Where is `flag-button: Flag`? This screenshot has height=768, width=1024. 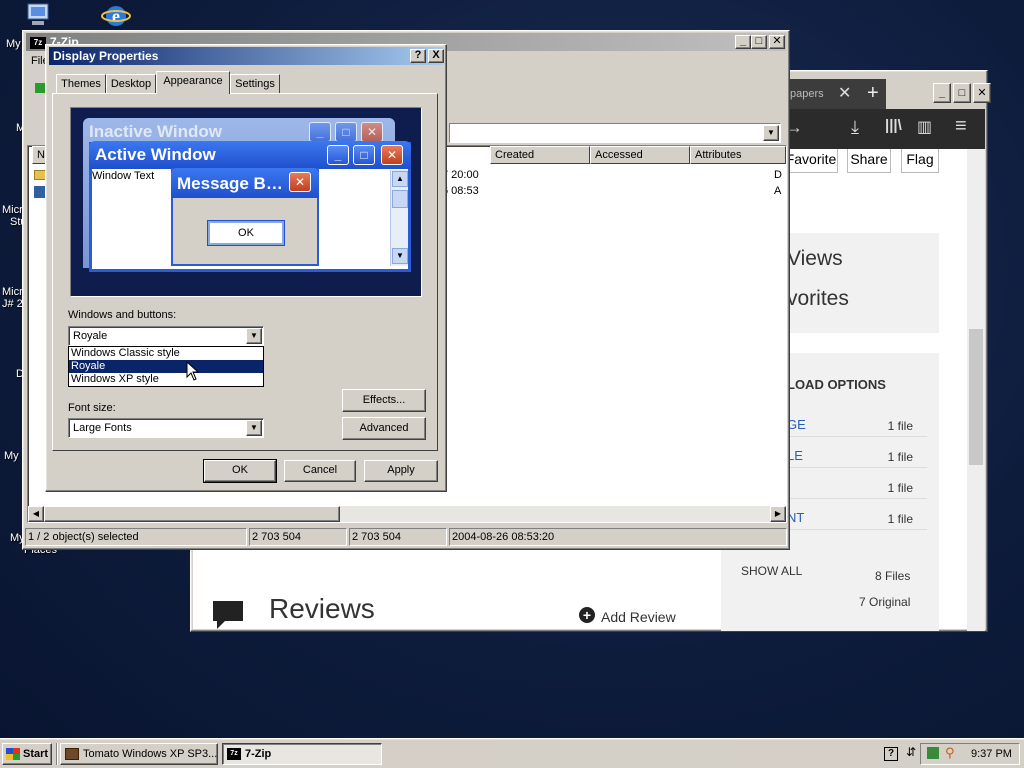
flag-button: Flag is located at coordinates (920, 161).